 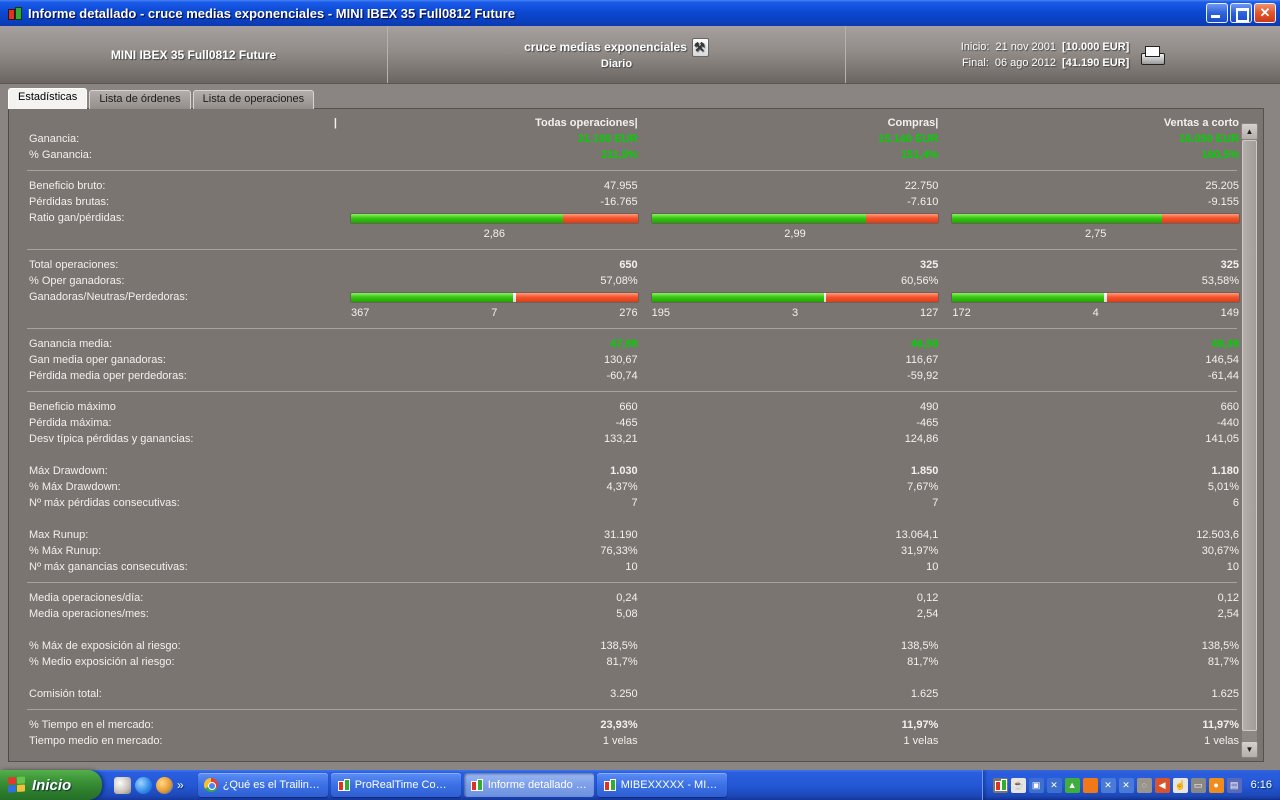 I want to click on quick-launch: », so click(x=147, y=785).